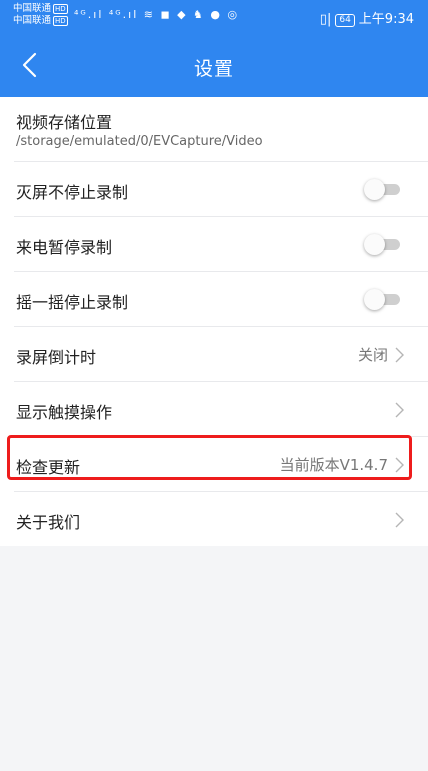  I want to click on show-touch-label: 显示触摸操作, so click(64, 412).